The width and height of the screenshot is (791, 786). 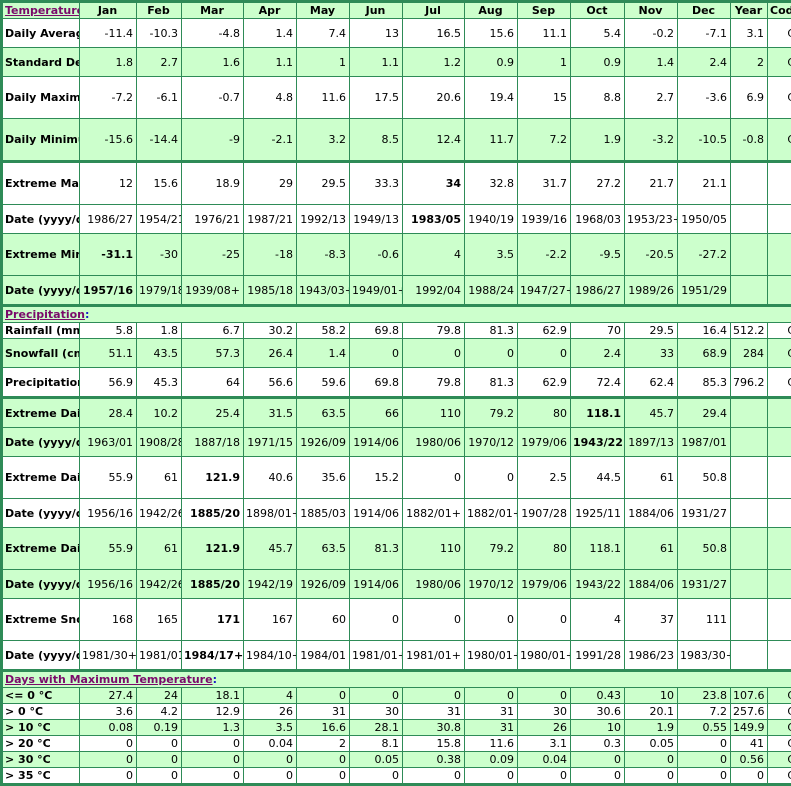 What do you see at coordinates (213, 712) in the screenshot?
I see `value-cell-mar: 12.9` at bounding box center [213, 712].